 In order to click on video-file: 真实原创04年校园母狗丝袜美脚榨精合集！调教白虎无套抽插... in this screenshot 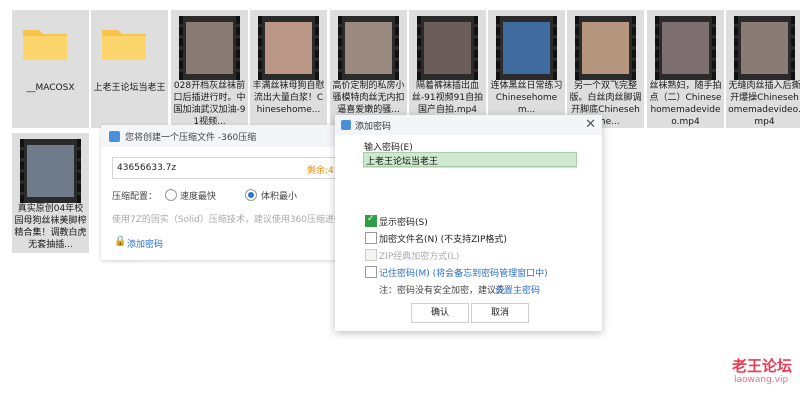, I will do `click(50, 193)`.